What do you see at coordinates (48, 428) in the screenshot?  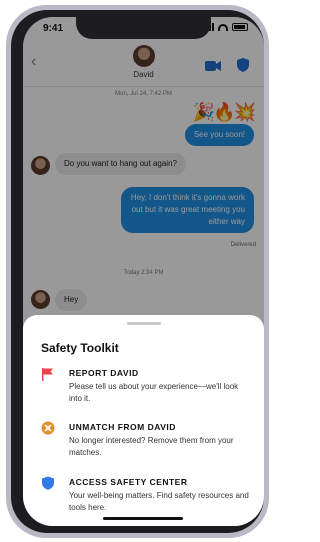 I see `unmatch-x-icon` at bounding box center [48, 428].